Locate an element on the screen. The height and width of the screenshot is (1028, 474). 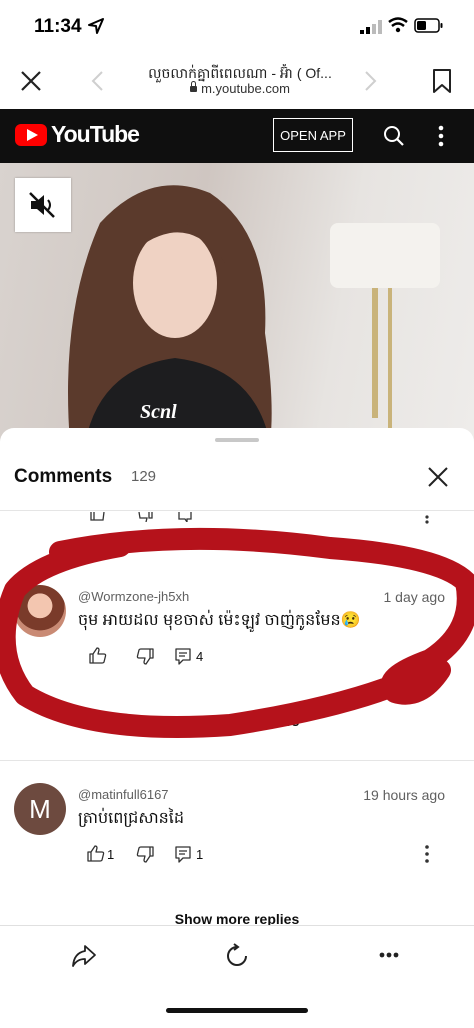
lock-icon is located at coordinates (194, 86).